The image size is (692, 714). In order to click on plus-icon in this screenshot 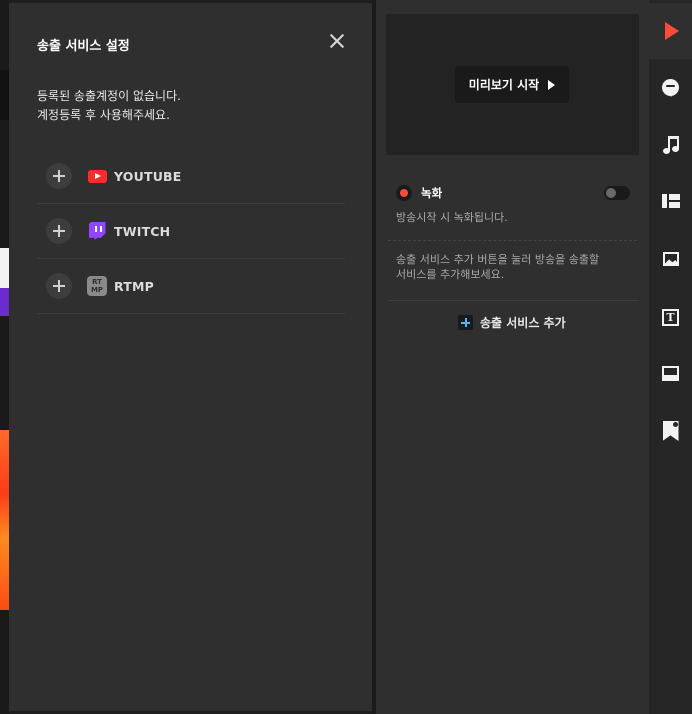, I will do `click(465, 322)`.